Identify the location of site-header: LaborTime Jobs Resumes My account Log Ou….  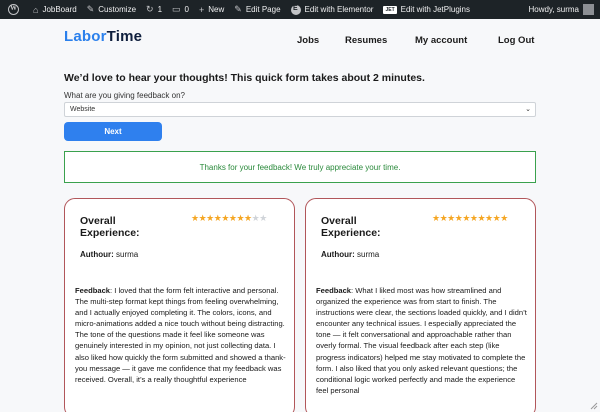
(300, 41).